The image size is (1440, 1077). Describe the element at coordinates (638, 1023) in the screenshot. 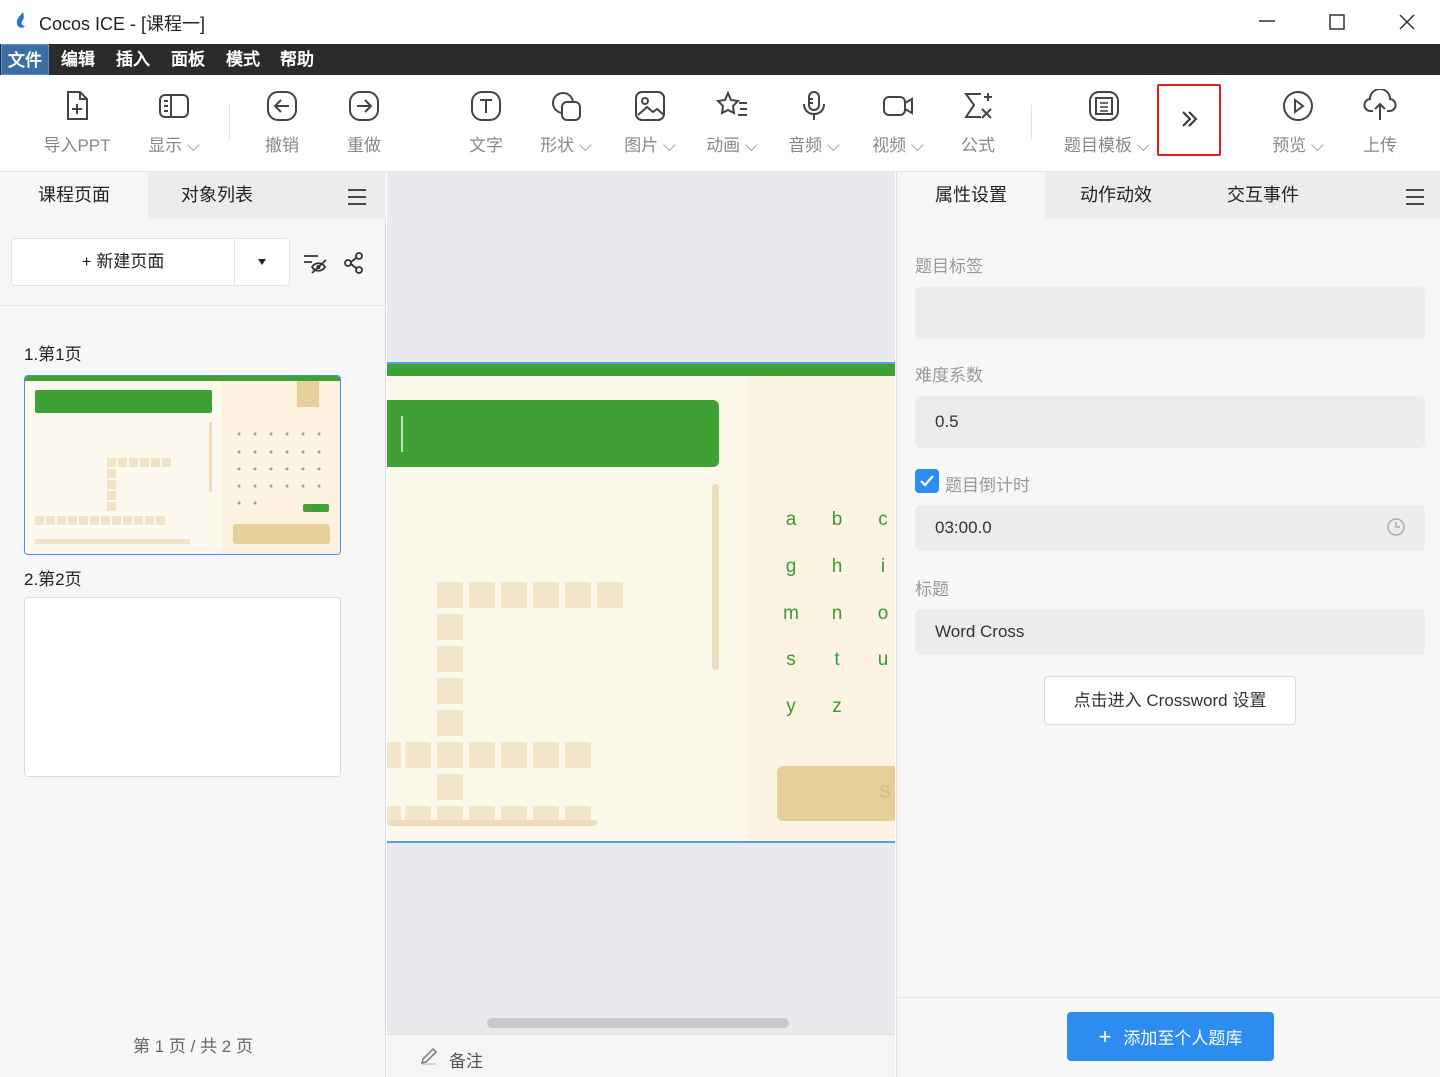

I see `canvas-horizontal-scrollbar` at that location.